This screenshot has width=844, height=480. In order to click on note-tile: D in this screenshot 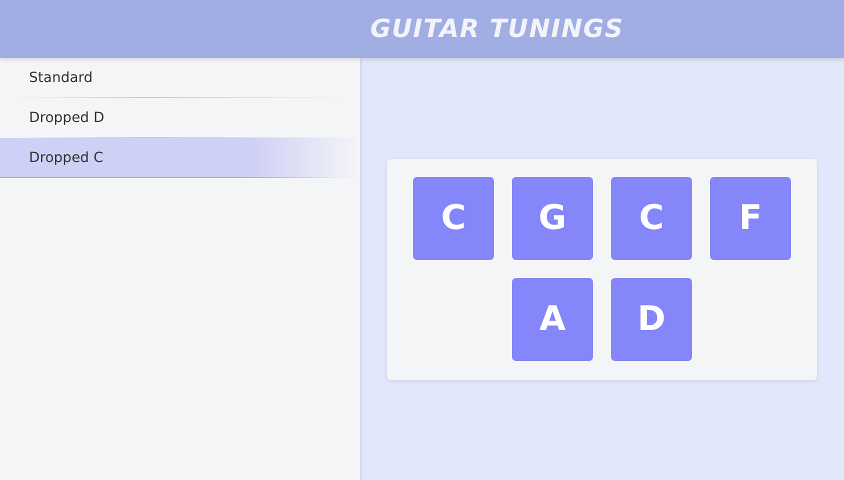, I will do `click(651, 319)`.